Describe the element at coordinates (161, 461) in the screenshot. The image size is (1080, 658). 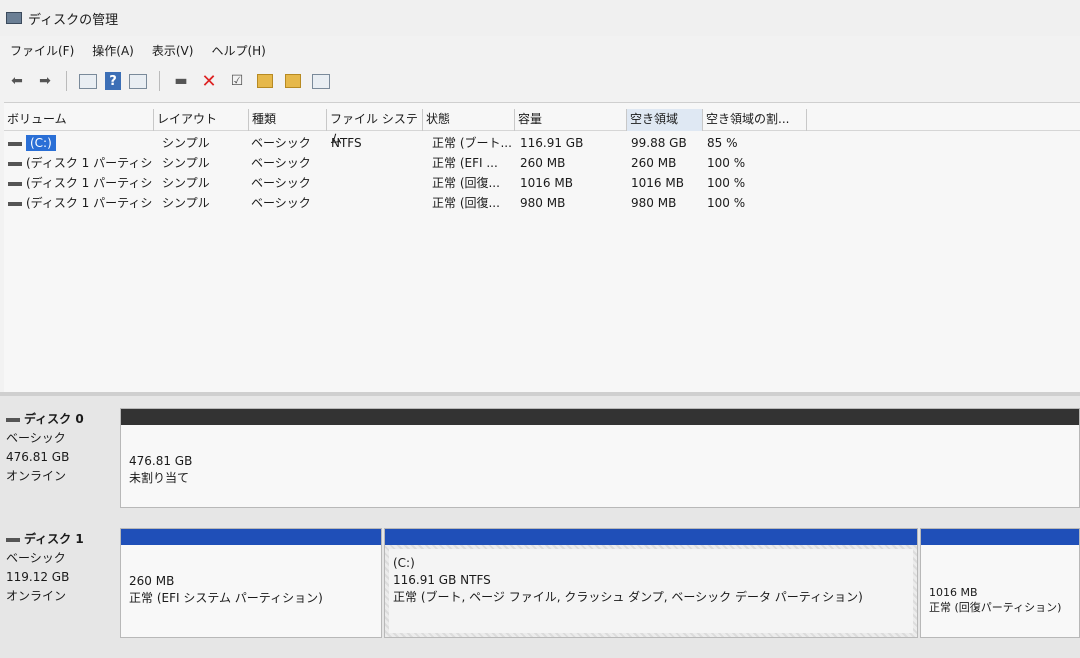
I see `partition-size: 476.81 GB` at that location.